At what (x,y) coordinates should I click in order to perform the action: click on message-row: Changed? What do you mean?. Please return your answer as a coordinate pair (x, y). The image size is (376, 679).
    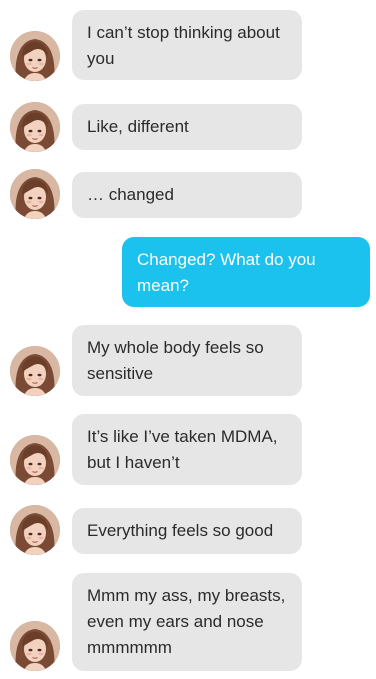
    Looking at the image, I should click on (188, 272).